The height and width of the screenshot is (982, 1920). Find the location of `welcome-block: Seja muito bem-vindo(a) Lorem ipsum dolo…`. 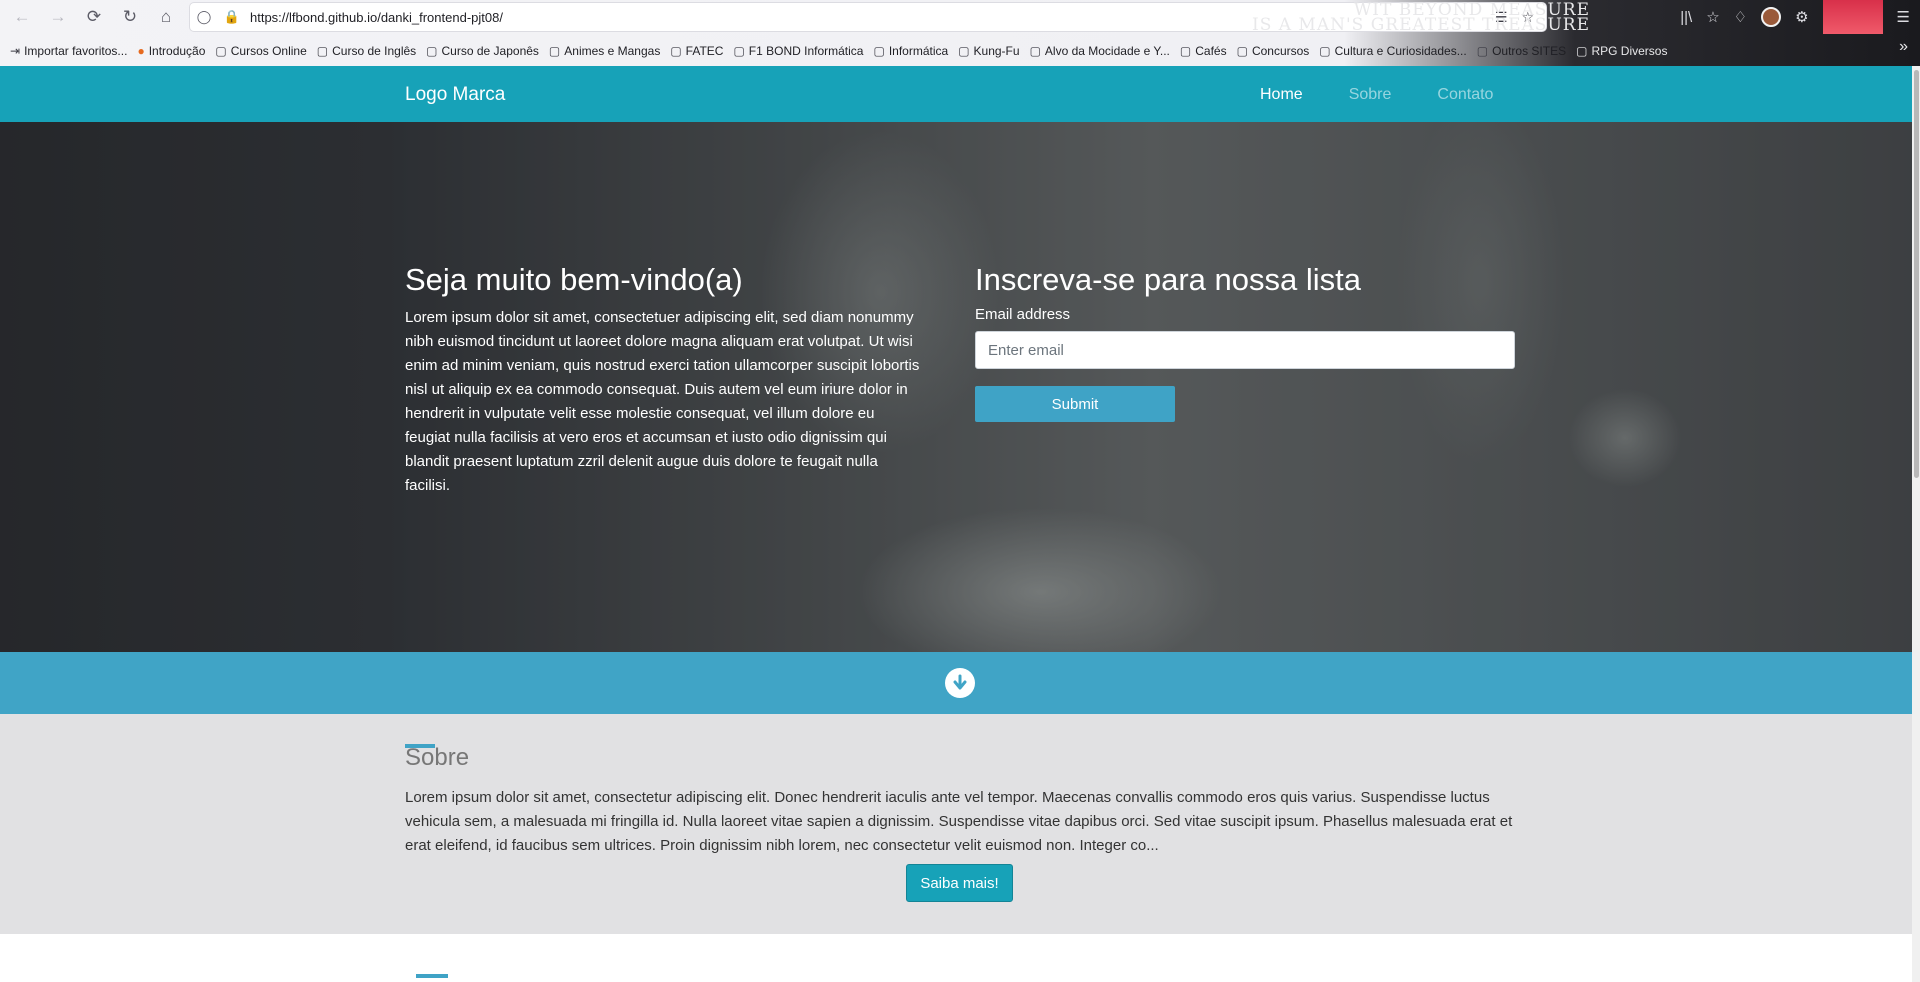

welcome-block: Seja muito bem-vindo(a) Lorem ipsum dolo… is located at coordinates (662, 380).